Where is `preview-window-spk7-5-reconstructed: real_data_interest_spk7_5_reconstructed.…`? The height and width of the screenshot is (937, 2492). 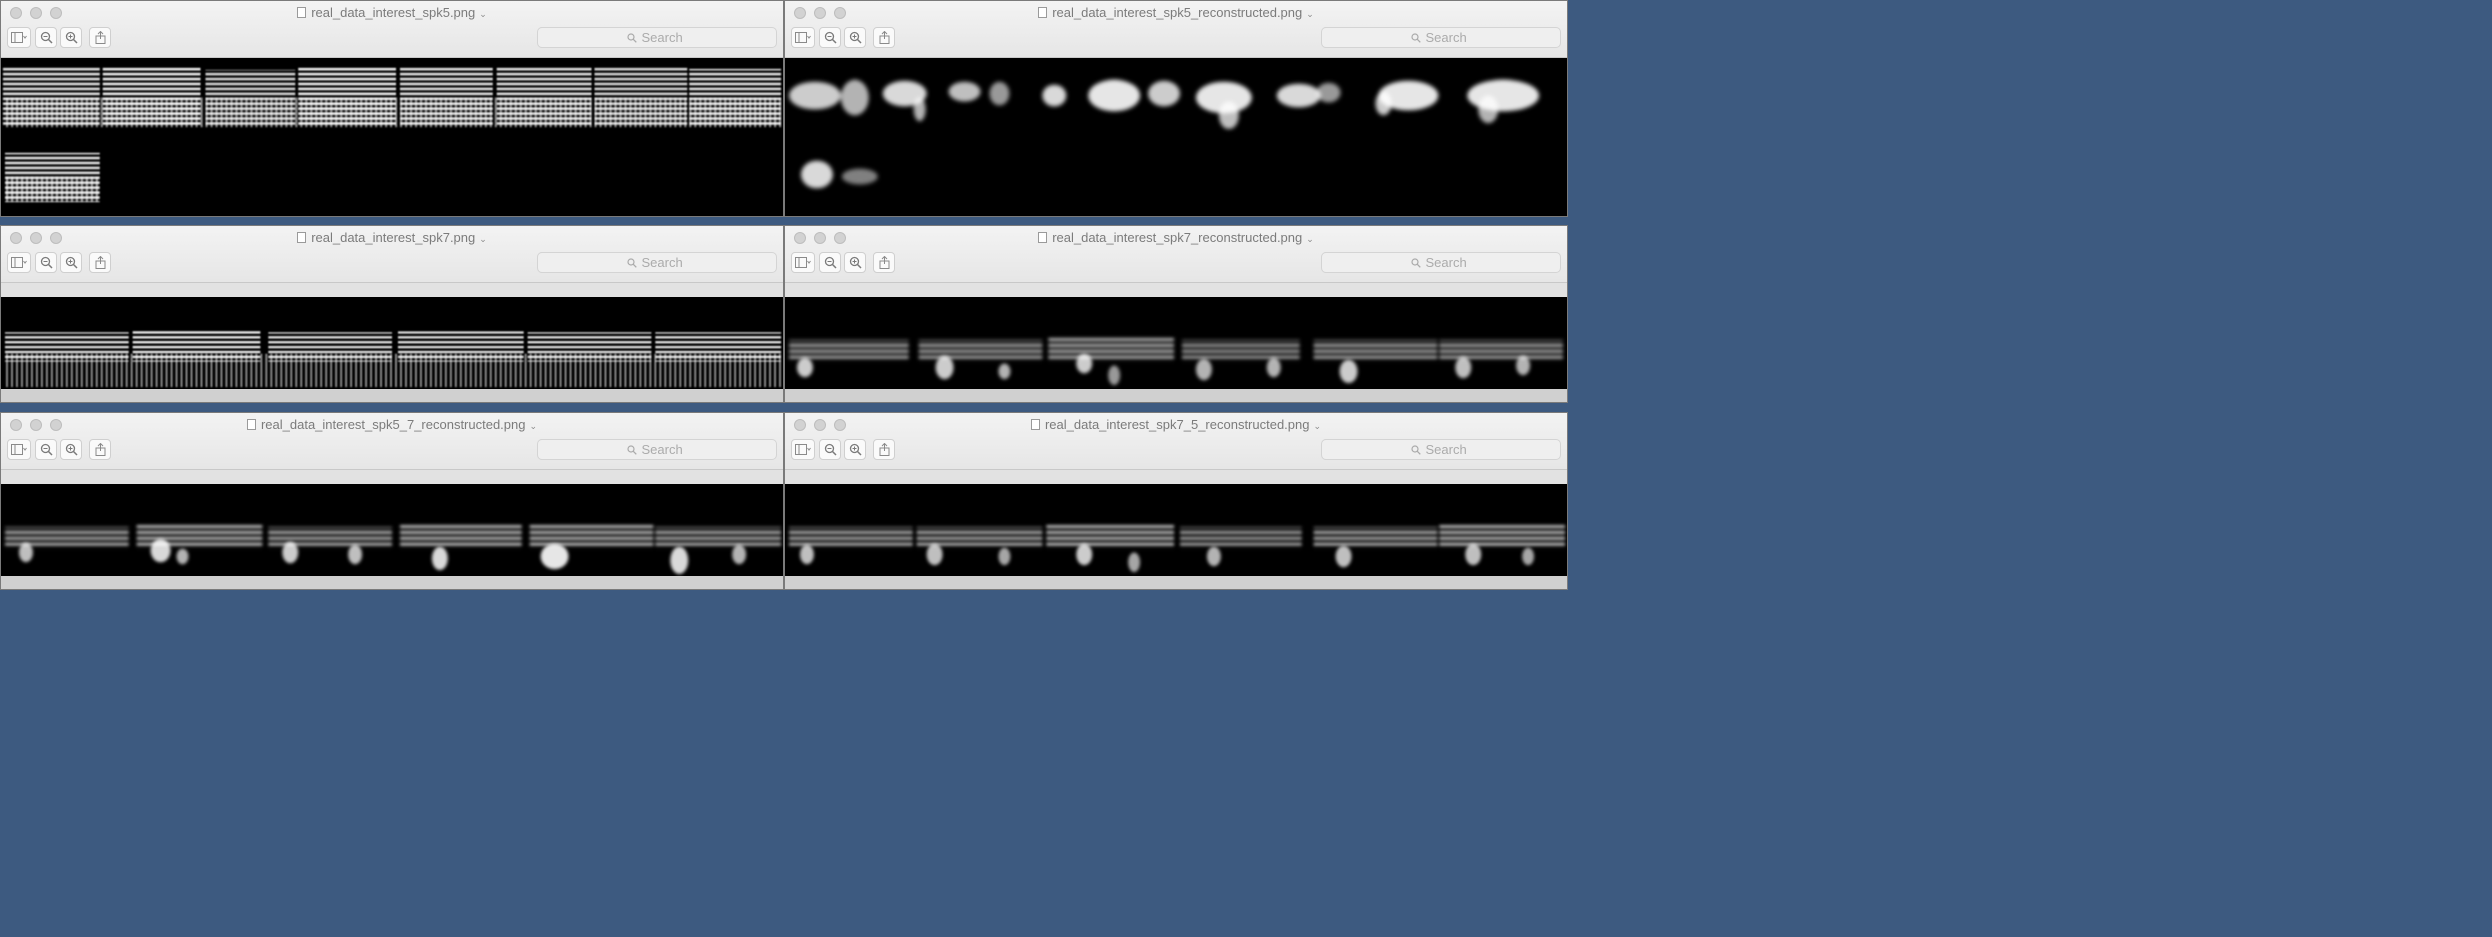
preview-window-spk7-5-reconstructed: real_data_interest_spk7_5_reconstructed.… is located at coordinates (1176, 501).